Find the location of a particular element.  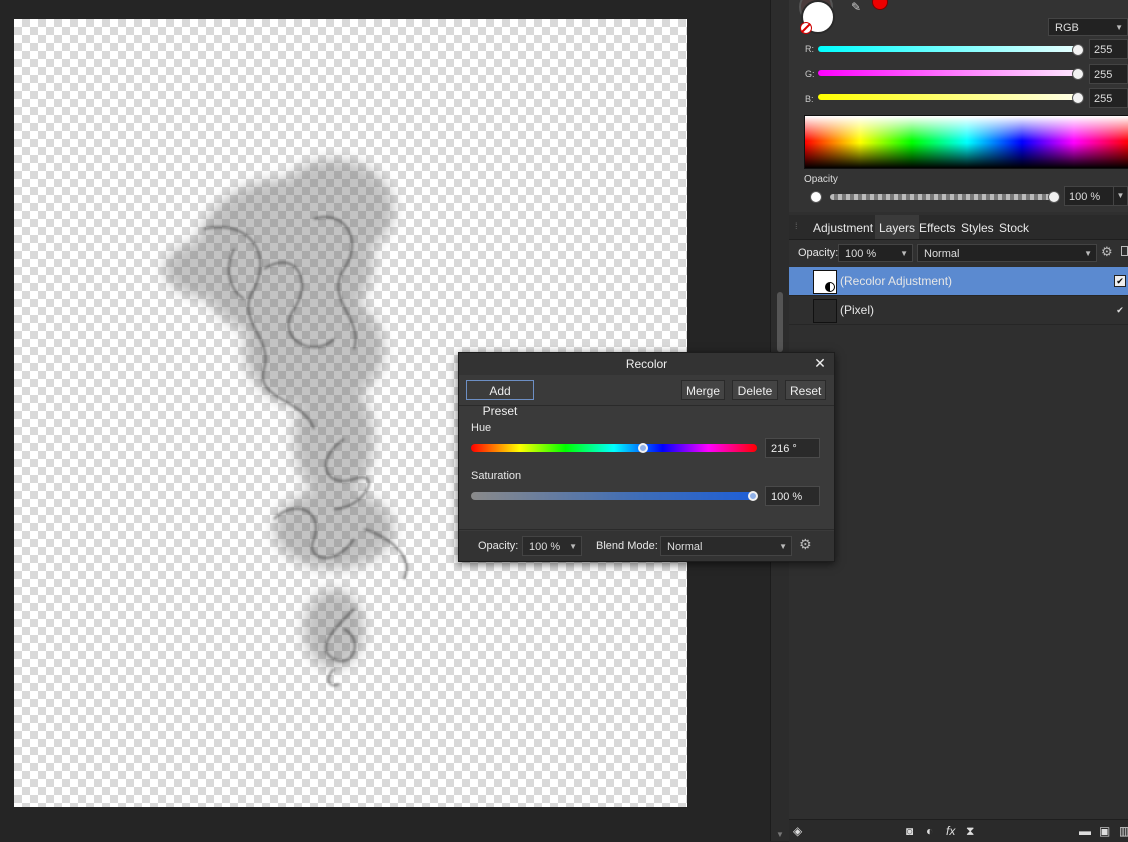

tab-styles: Styles is located at coordinates (977, 227).